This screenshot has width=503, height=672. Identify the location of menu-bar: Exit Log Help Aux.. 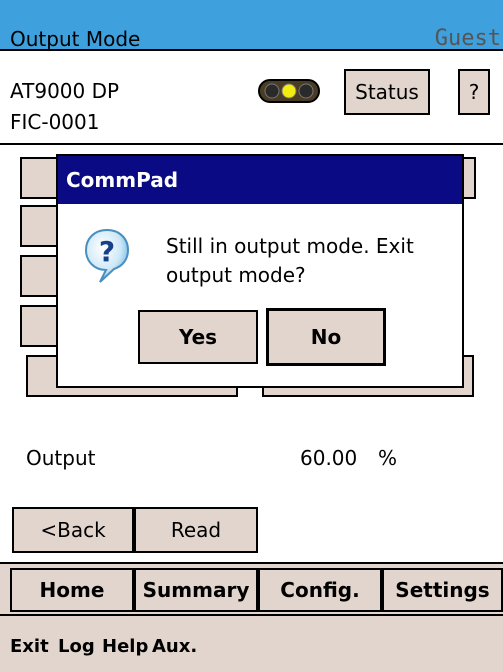
(251, 643).